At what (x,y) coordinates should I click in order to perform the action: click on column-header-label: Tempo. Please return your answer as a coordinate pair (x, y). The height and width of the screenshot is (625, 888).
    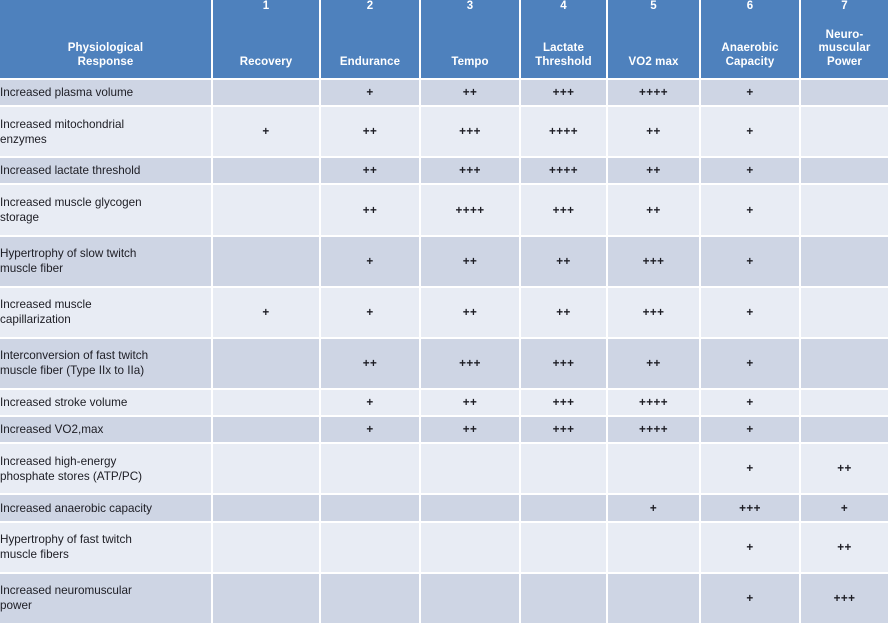
    Looking at the image, I should click on (470, 63).